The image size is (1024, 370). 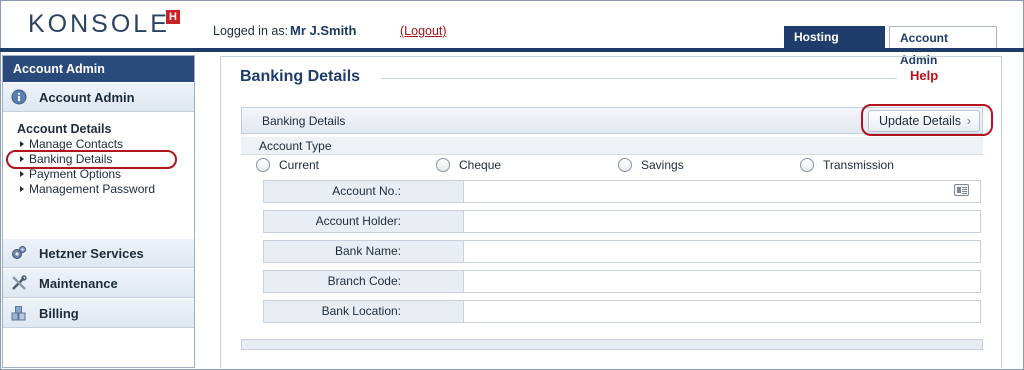 I want to click on bank-name-input, so click(x=722, y=251).